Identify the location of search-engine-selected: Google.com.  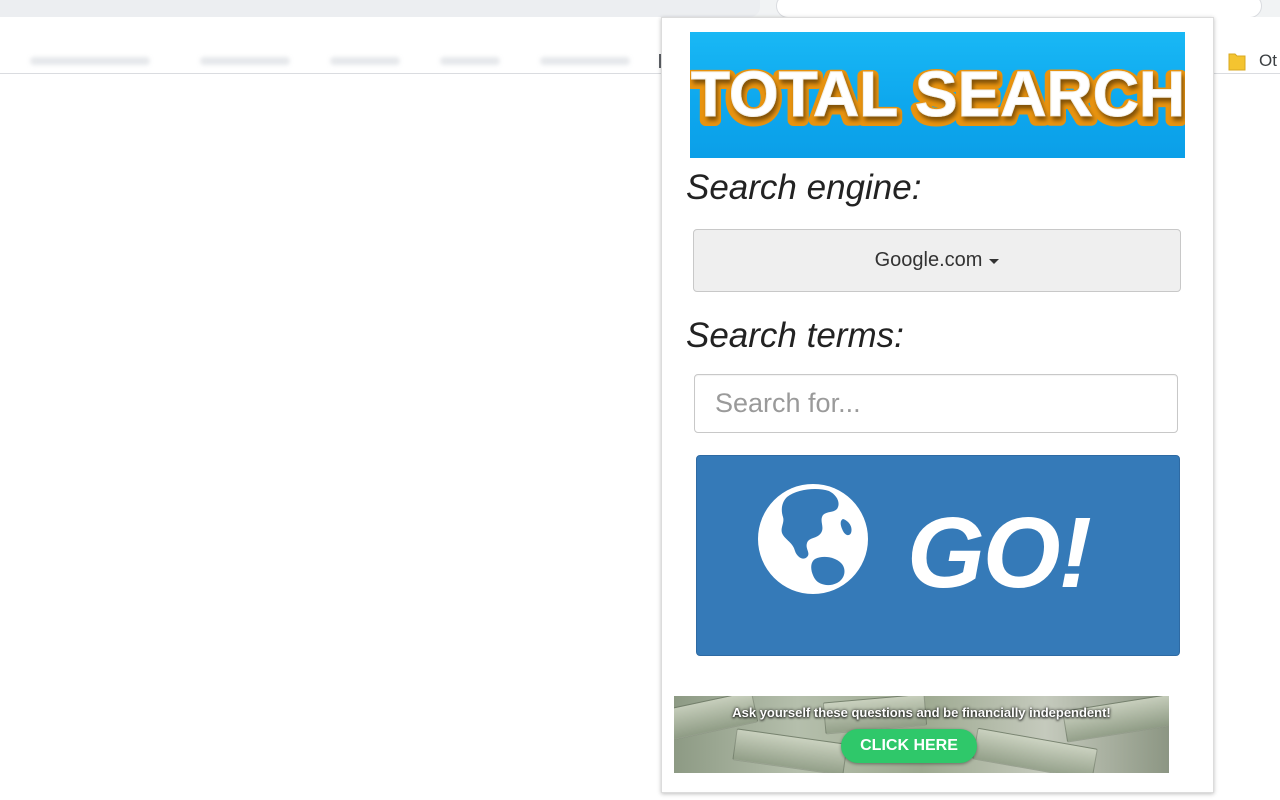
(928, 260).